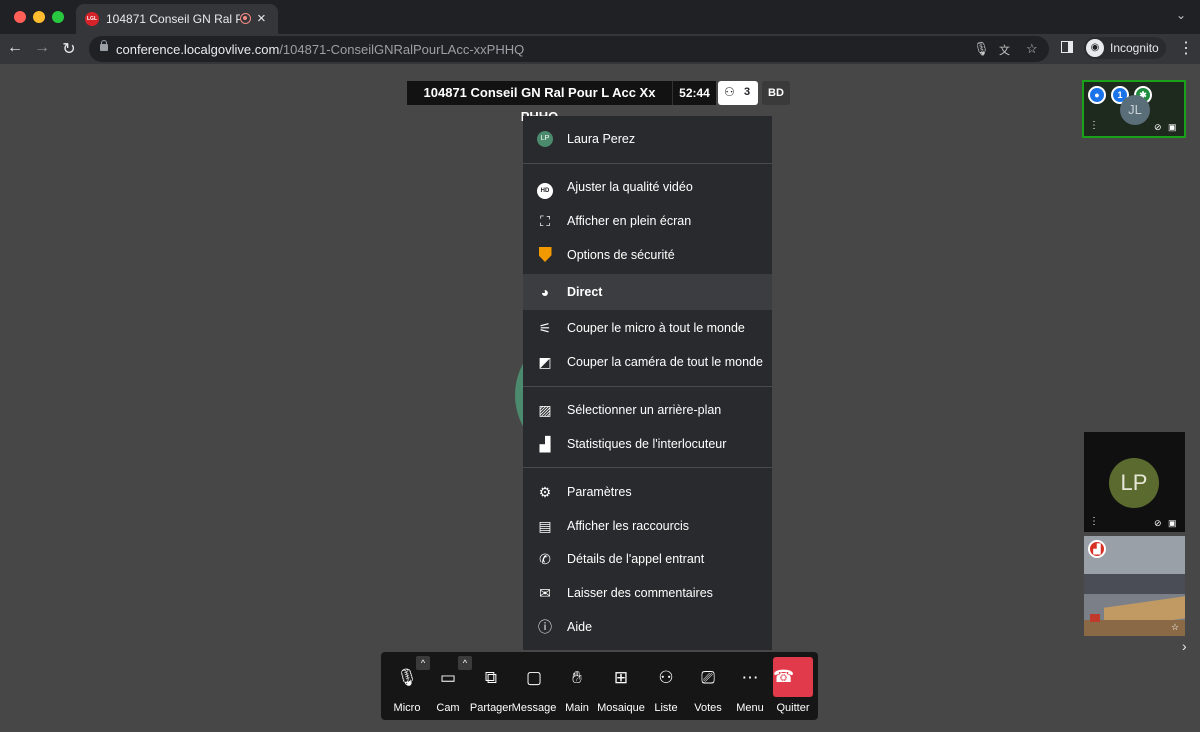 This screenshot has width=1200, height=732. I want to click on side-panel-icon, so click(1067, 47).